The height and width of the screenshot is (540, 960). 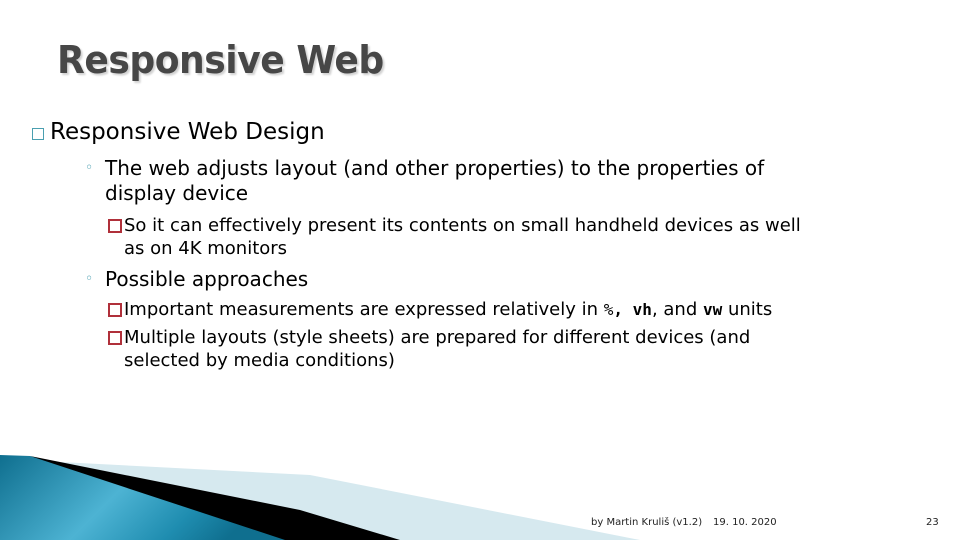 I want to click on footer-date: 19. 10. 2020, so click(x=745, y=522).